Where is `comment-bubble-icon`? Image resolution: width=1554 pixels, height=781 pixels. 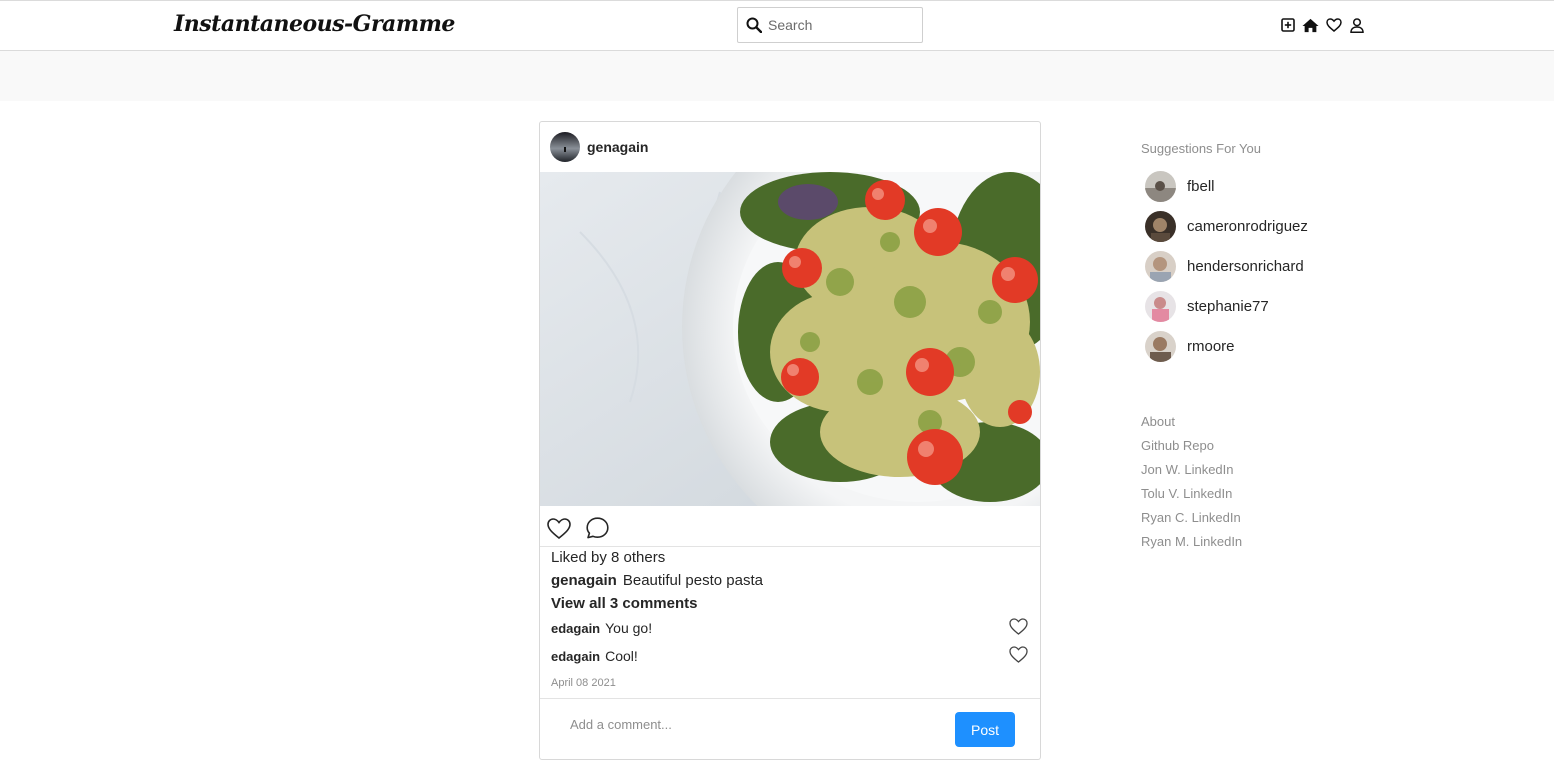 comment-bubble-icon is located at coordinates (597, 528).